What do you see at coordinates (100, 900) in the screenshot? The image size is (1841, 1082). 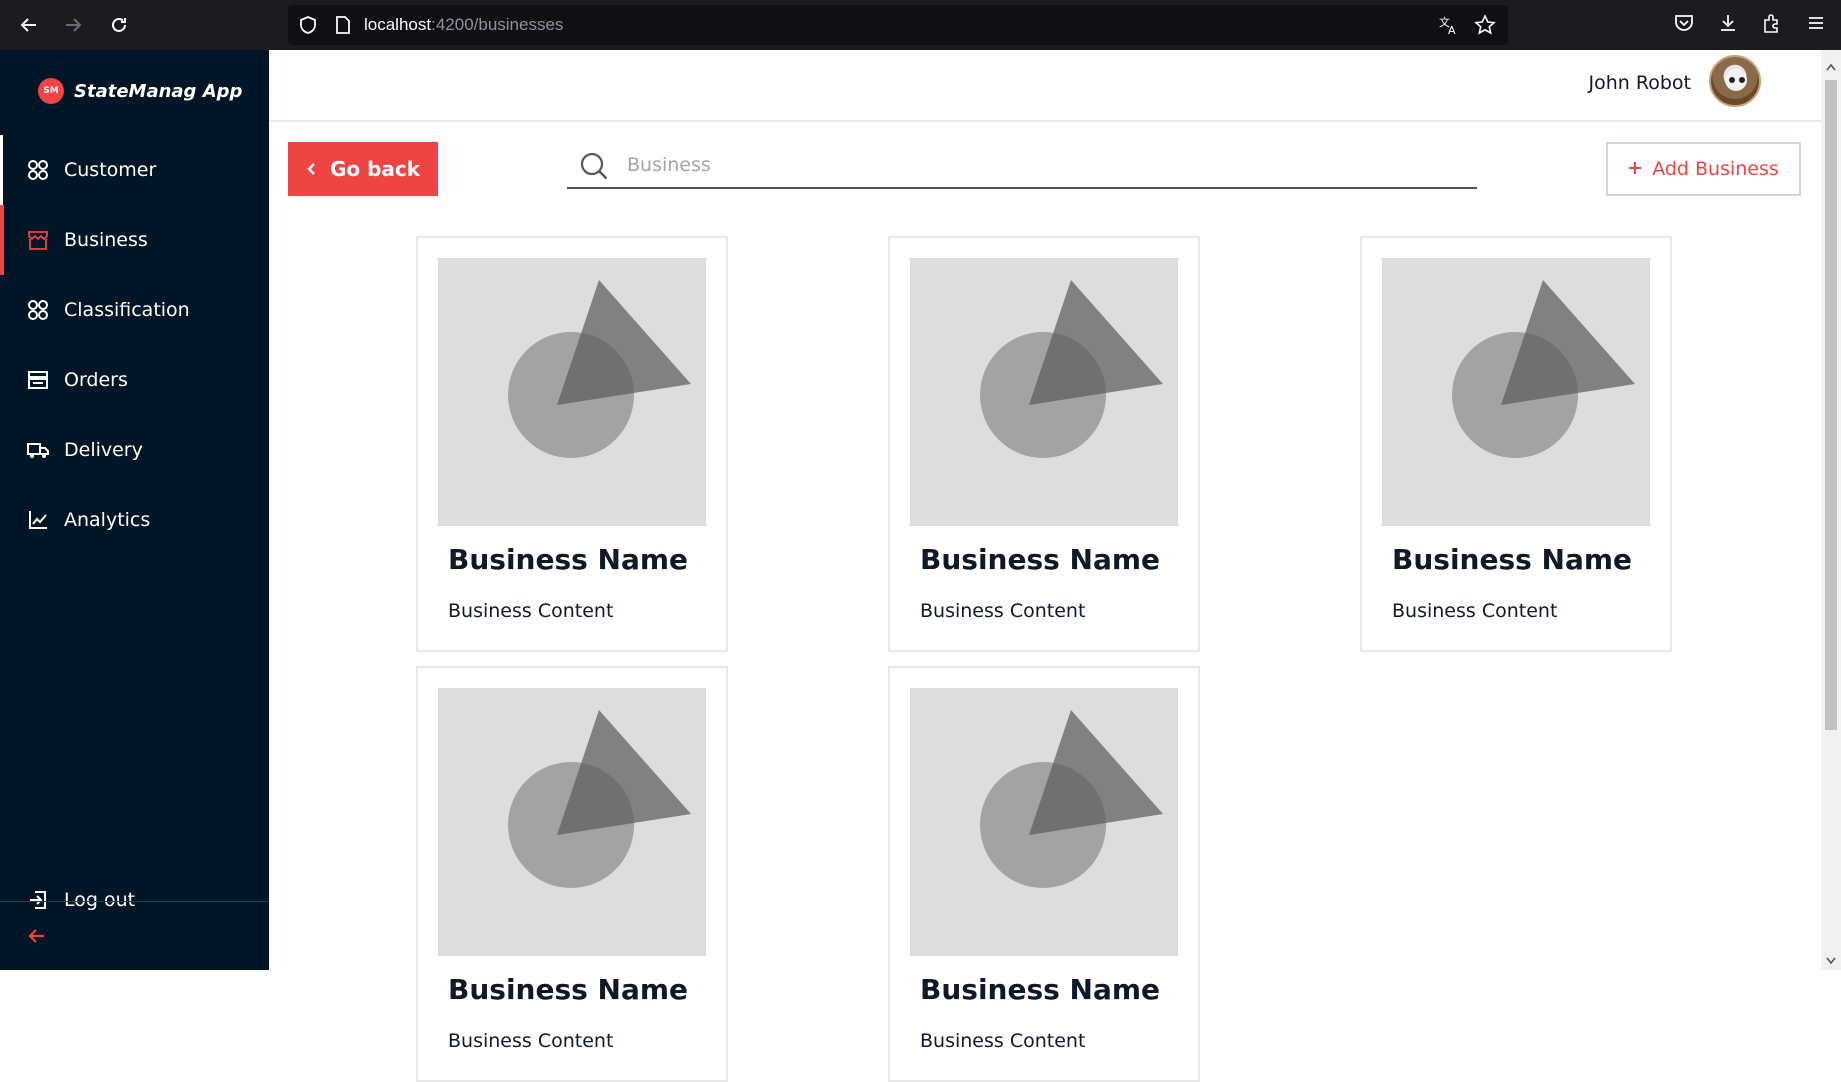 I see `logout-label: Log out` at bounding box center [100, 900].